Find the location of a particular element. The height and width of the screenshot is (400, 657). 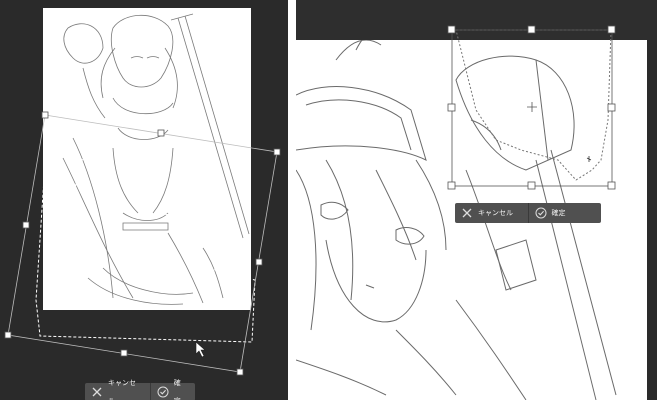

move-cursor-icon is located at coordinates (200, 349).